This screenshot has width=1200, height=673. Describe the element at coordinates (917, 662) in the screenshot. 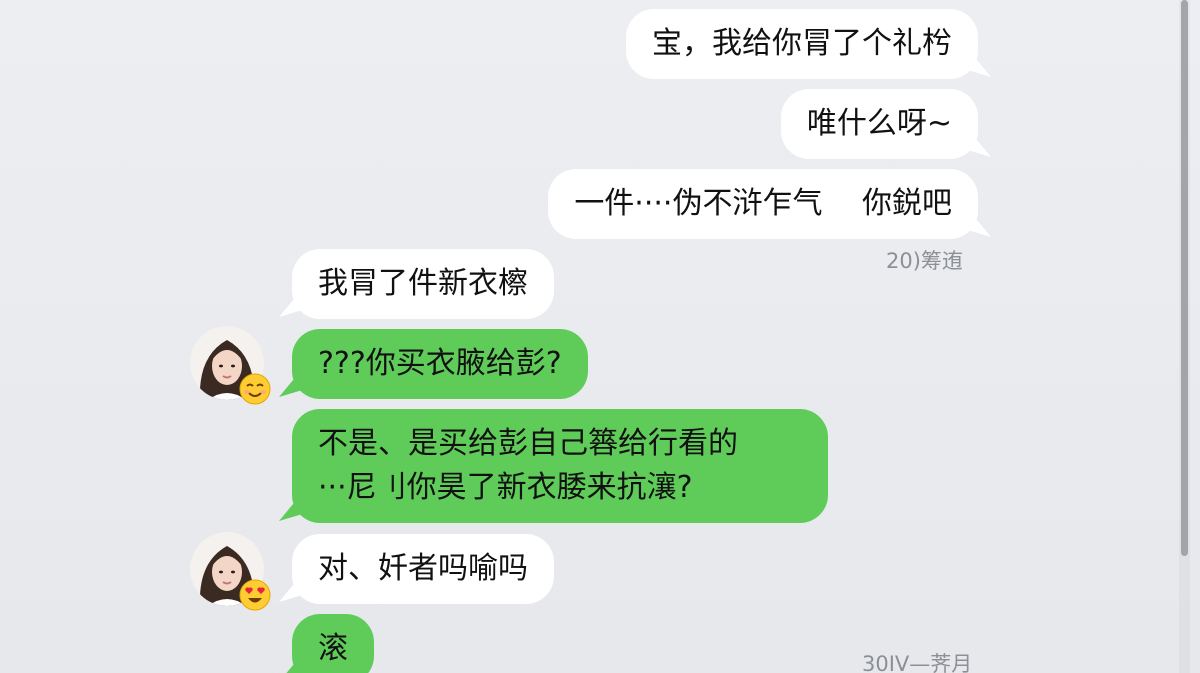

I see `message-timestamp: 30IV—荠月` at that location.